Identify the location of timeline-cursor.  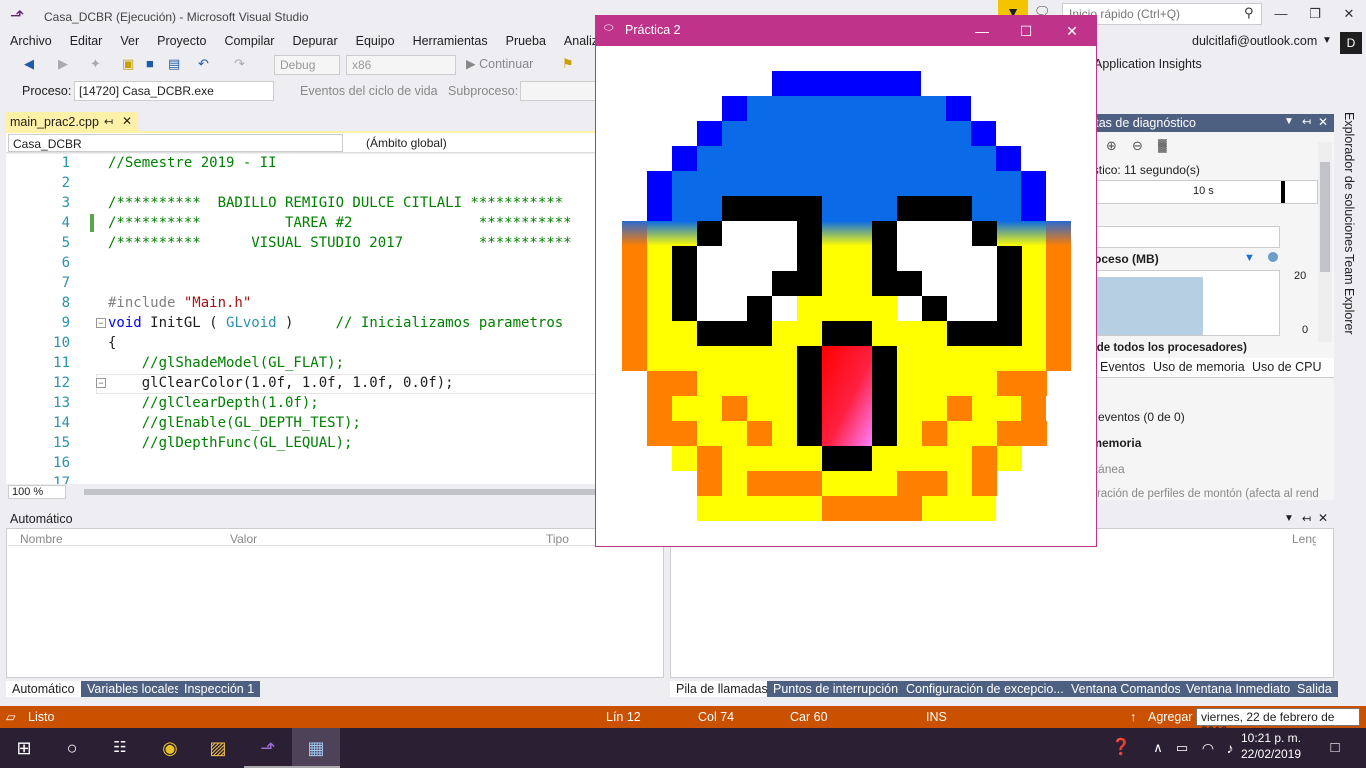
(1283, 192).